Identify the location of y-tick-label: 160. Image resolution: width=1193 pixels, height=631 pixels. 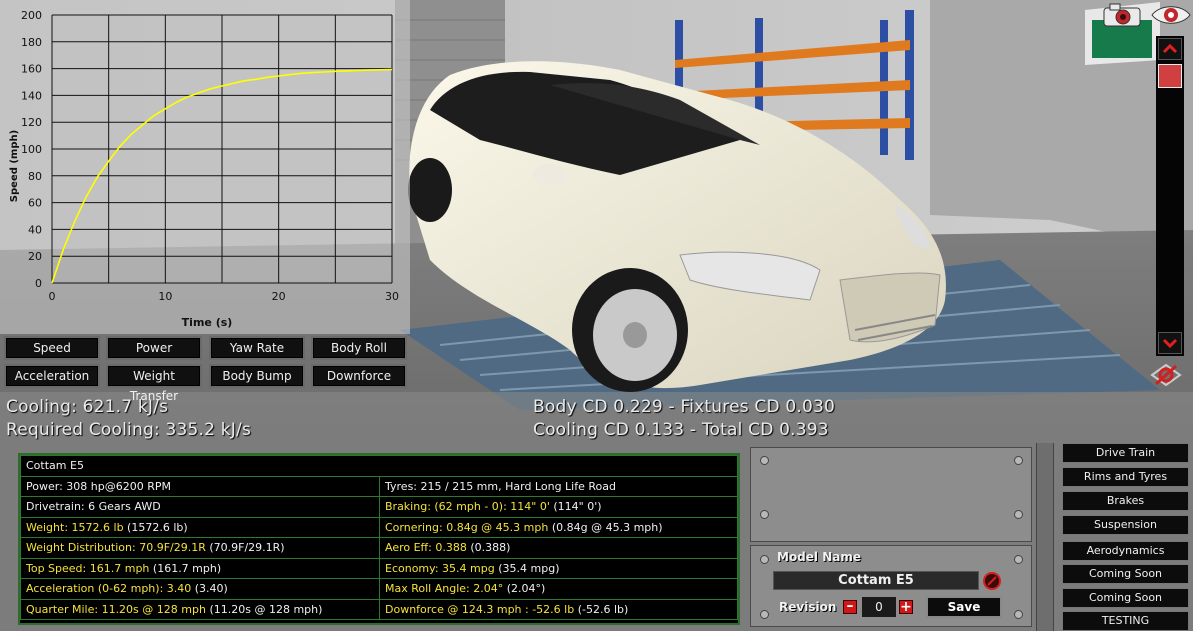
(31, 69).